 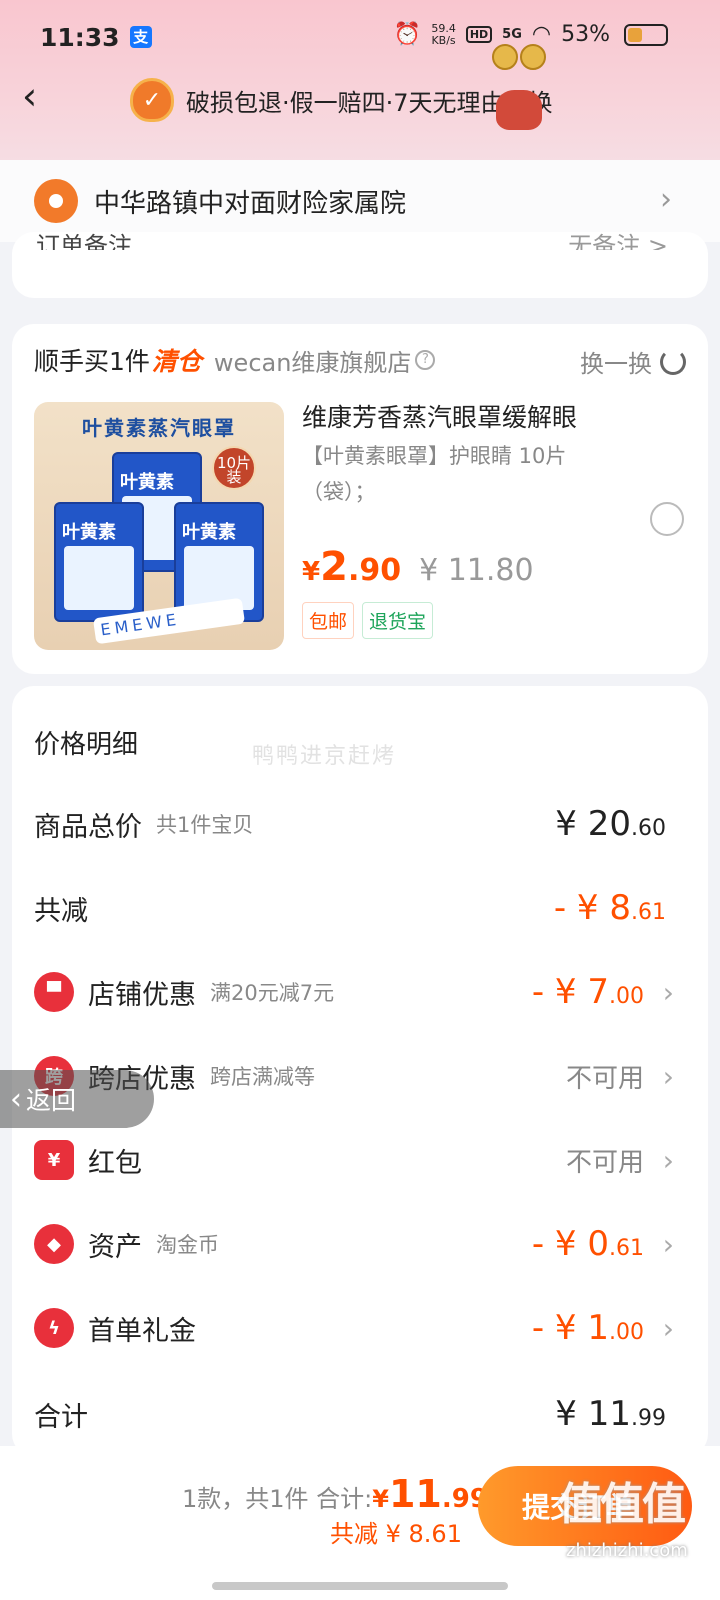 I want to click on address-text: 中华路镇中对面财险家属院, so click(x=250, y=203).